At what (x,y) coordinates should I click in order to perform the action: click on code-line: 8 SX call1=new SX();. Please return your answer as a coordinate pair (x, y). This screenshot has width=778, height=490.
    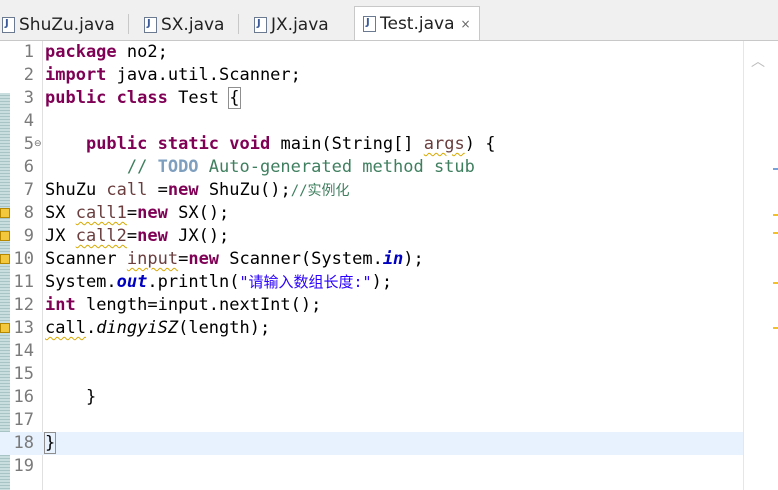
    Looking at the image, I should click on (371, 213).